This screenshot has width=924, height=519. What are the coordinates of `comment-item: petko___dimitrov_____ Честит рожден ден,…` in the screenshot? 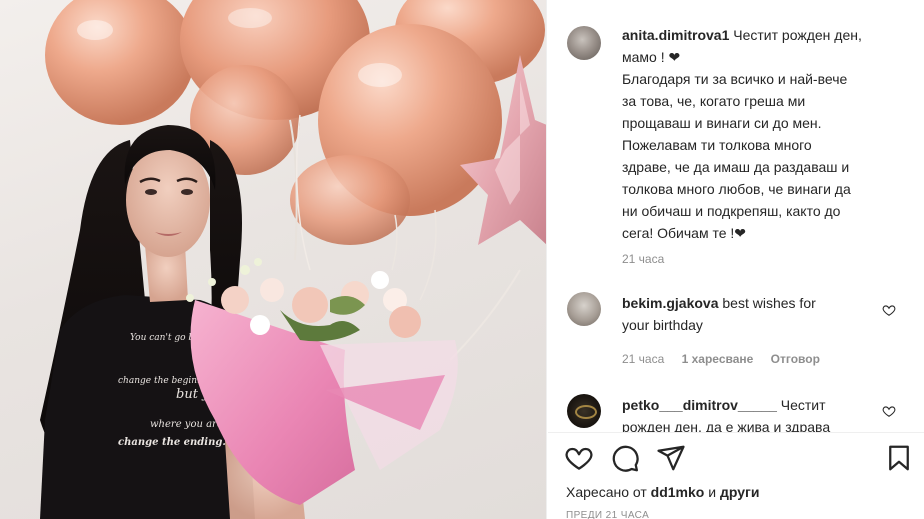 It's located at (753, 413).